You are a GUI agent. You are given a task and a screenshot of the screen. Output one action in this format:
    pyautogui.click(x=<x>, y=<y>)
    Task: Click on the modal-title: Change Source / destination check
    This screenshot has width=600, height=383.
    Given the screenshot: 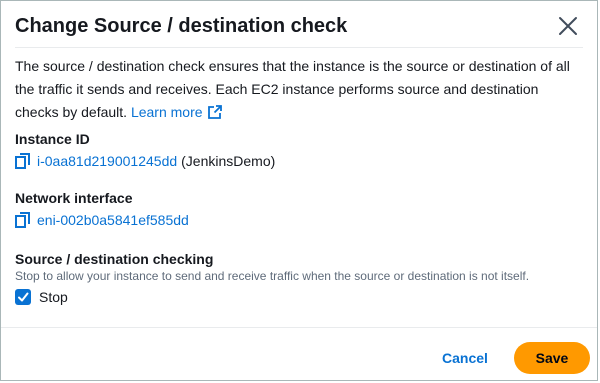 What is the action you would take?
    pyautogui.click(x=181, y=26)
    